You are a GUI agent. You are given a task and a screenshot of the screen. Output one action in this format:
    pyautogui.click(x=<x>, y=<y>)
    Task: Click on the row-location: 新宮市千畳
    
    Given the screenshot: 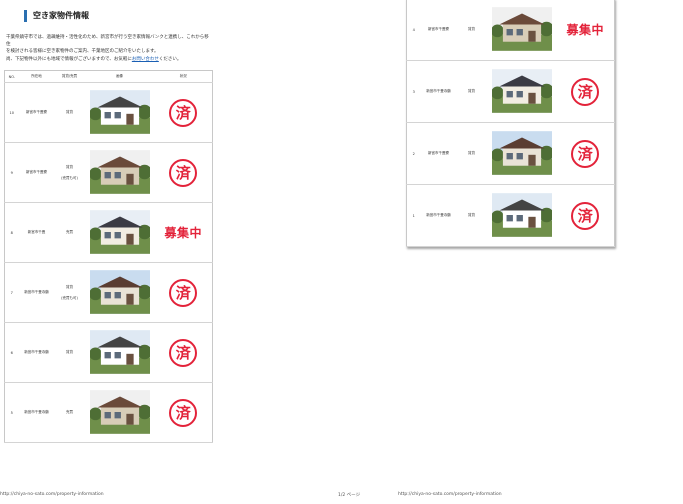 What is the action you would take?
    pyautogui.click(x=36, y=232)
    